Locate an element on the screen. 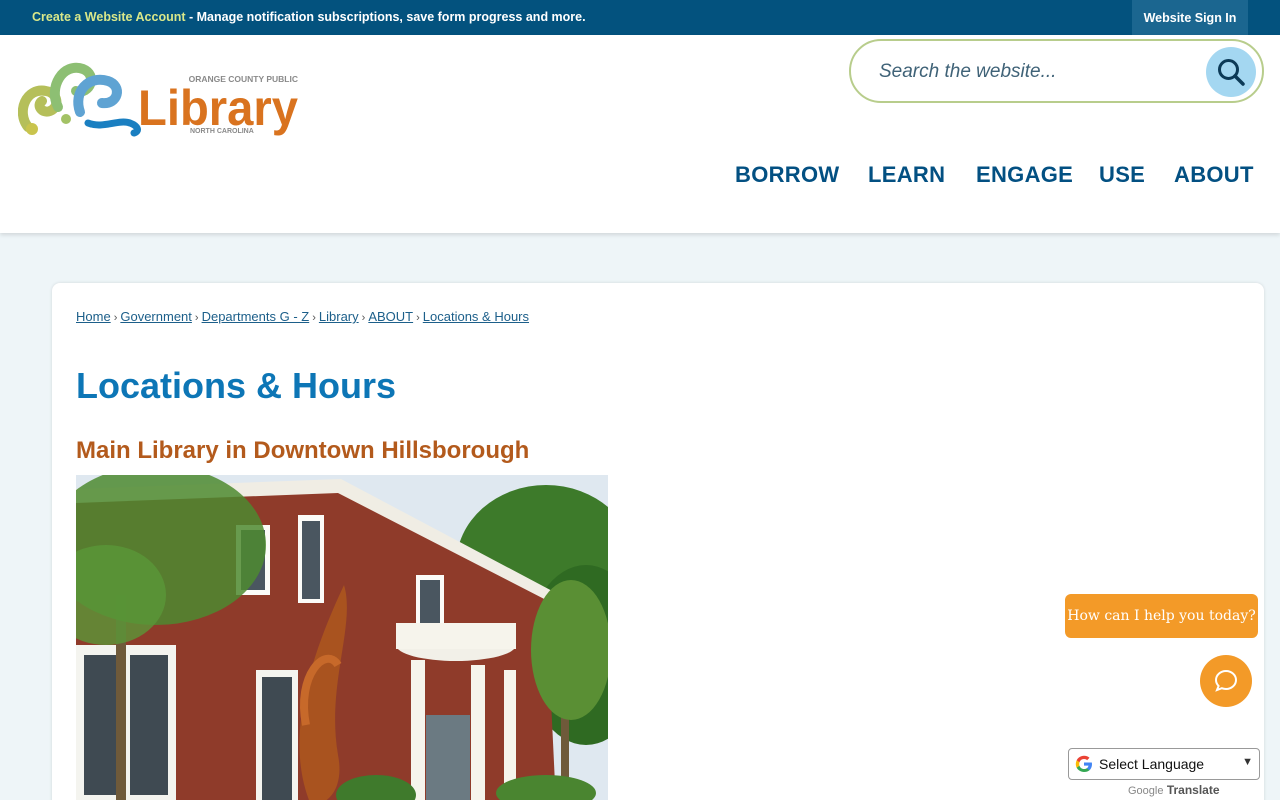 The width and height of the screenshot is (1280, 800). nav-borrow: BORROW is located at coordinates (787, 175).